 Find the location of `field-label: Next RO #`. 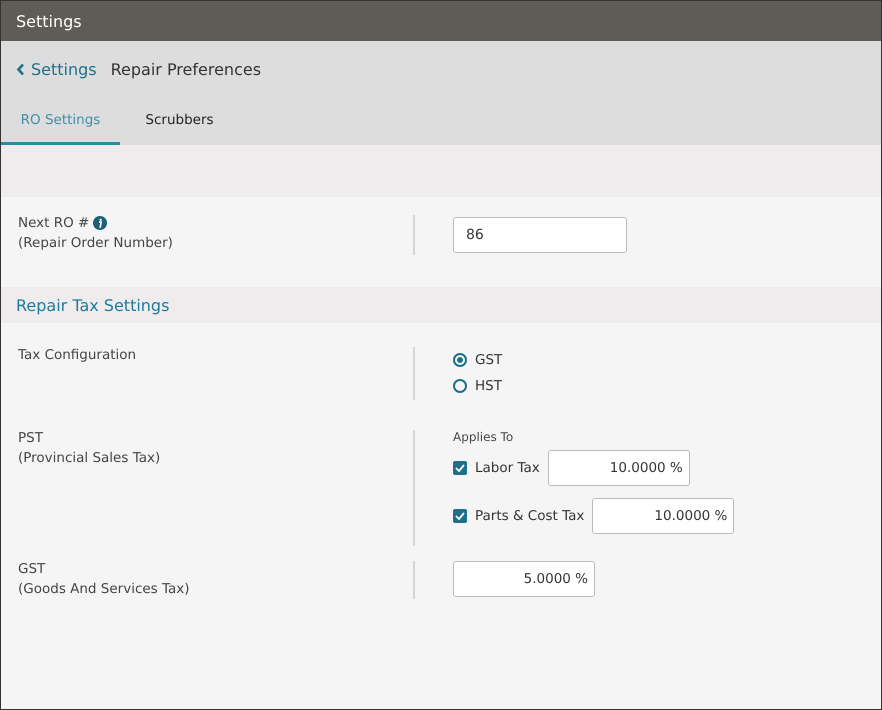

field-label: Next RO # is located at coordinates (54, 223).